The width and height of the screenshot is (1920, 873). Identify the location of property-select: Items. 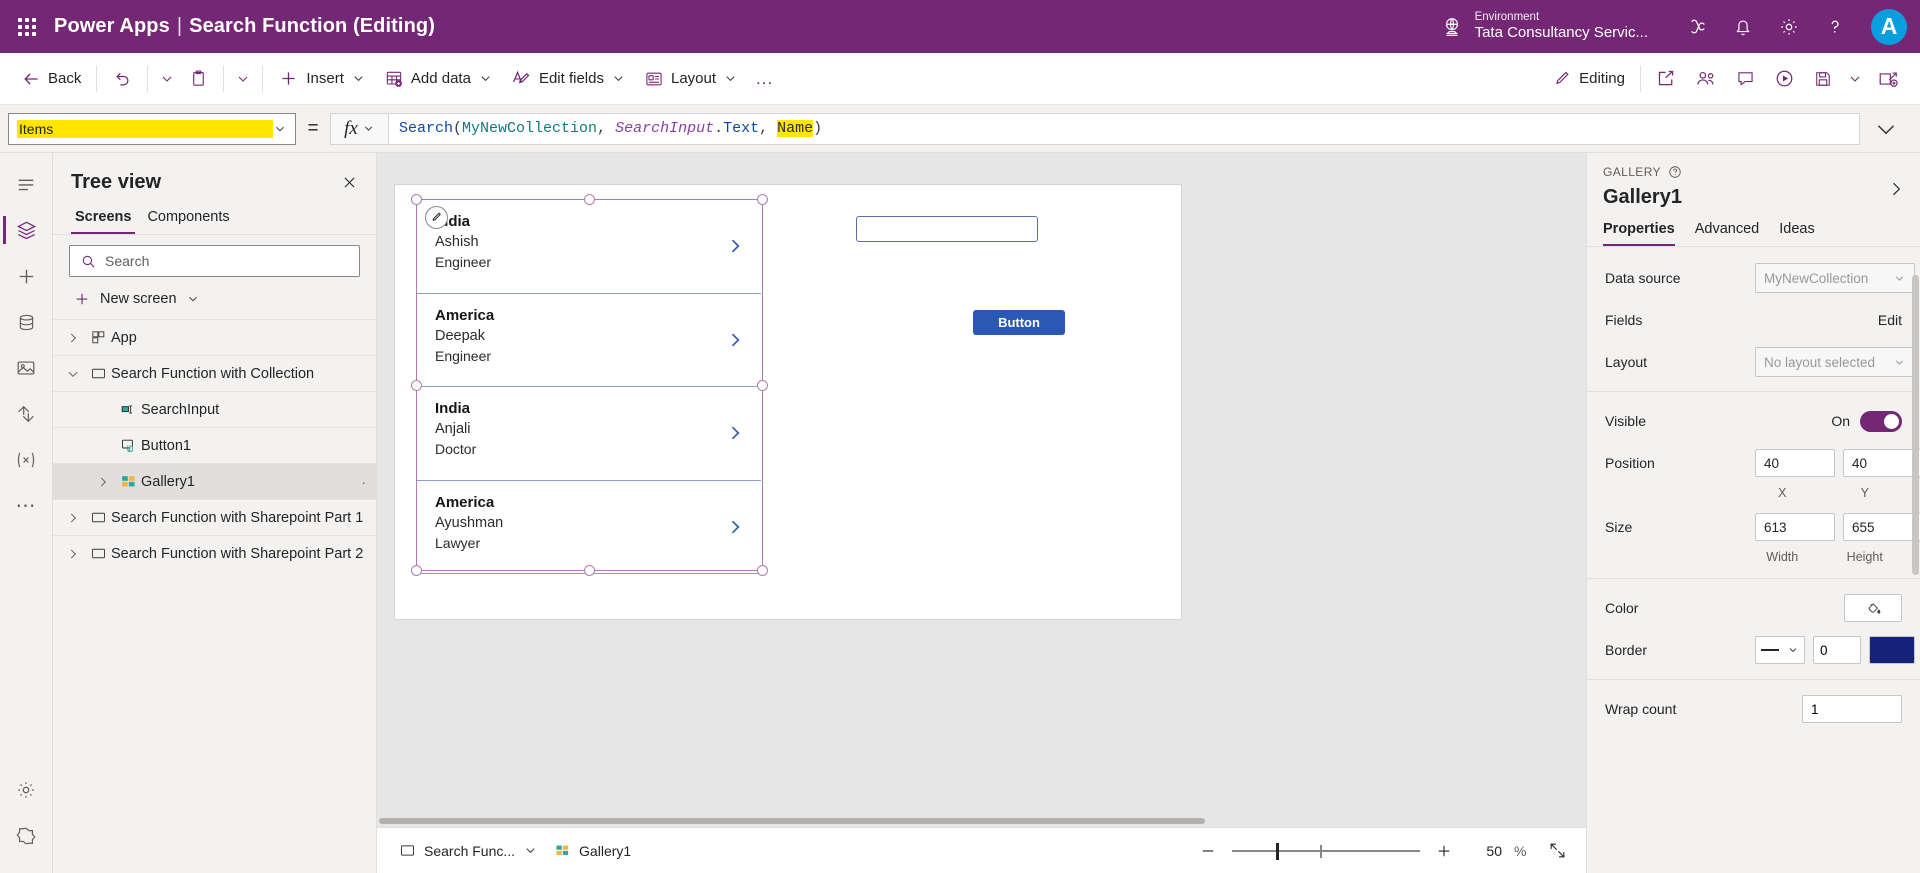
(152, 128).